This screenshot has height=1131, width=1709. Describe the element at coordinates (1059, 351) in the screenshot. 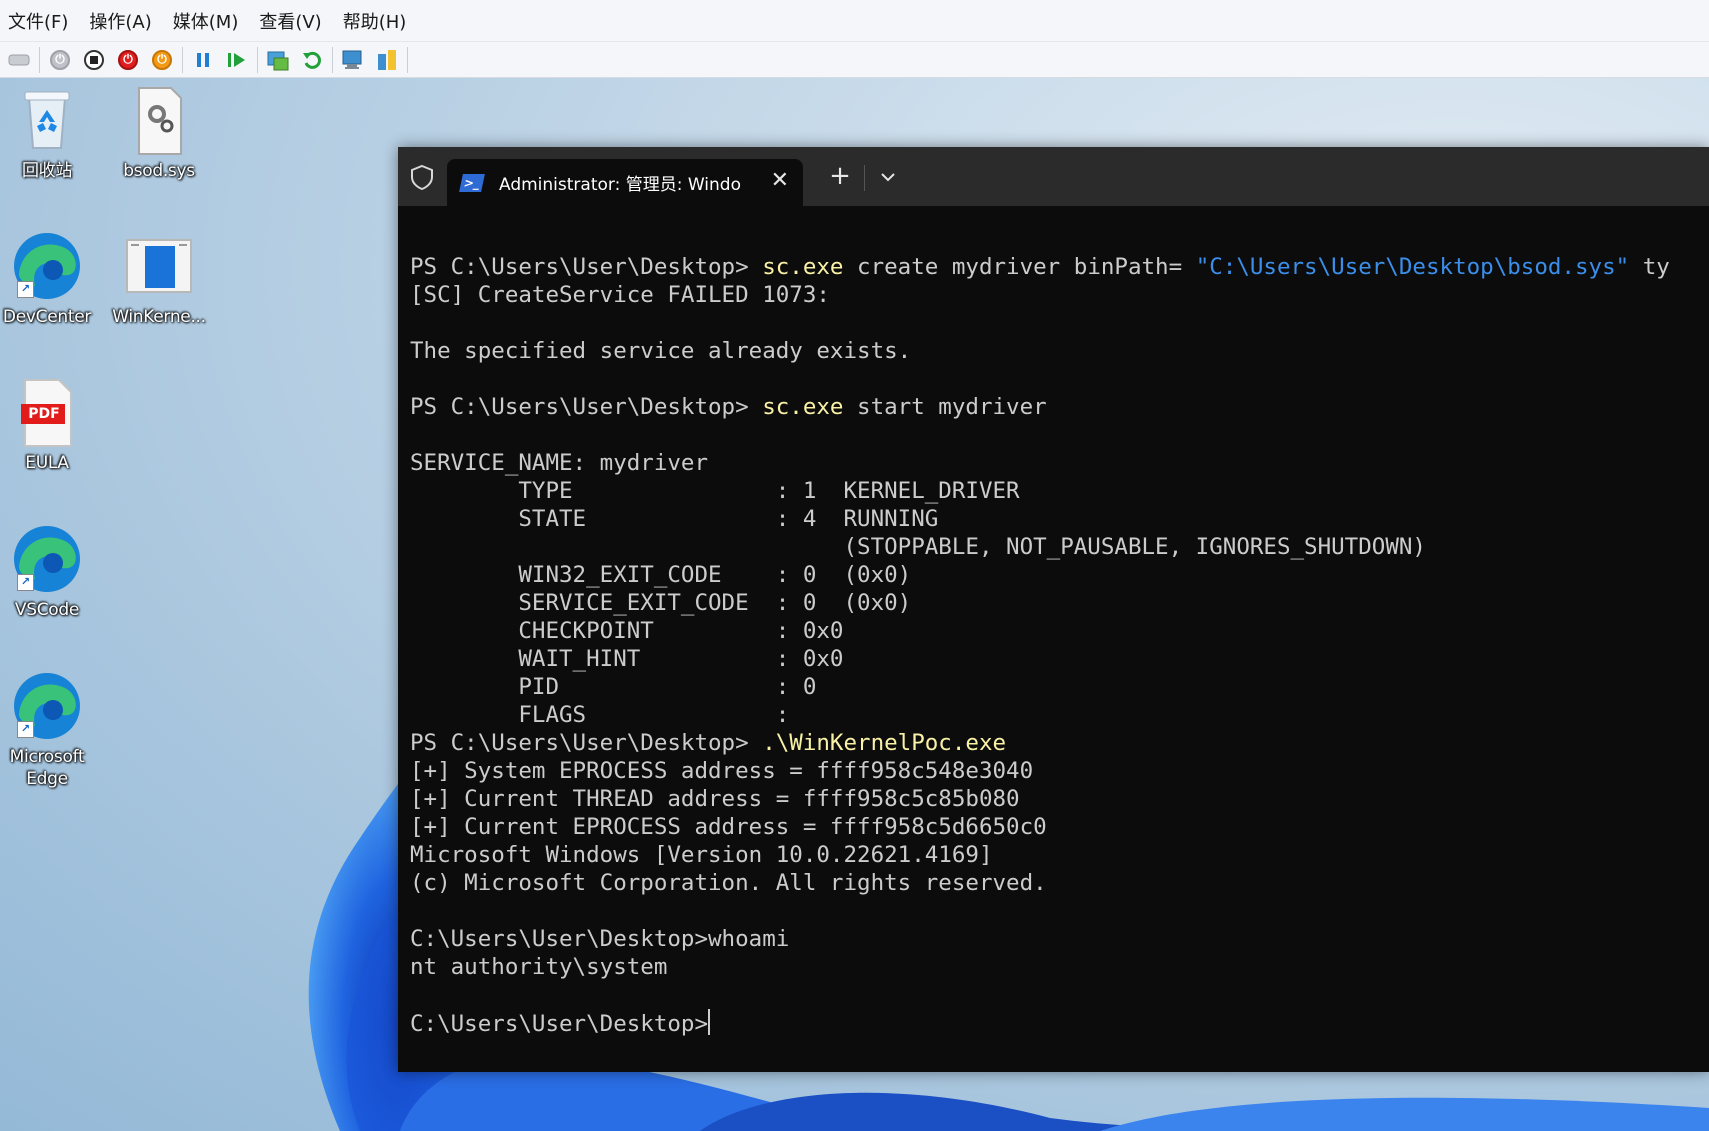

I see `console-line: The specified service already exists.` at that location.